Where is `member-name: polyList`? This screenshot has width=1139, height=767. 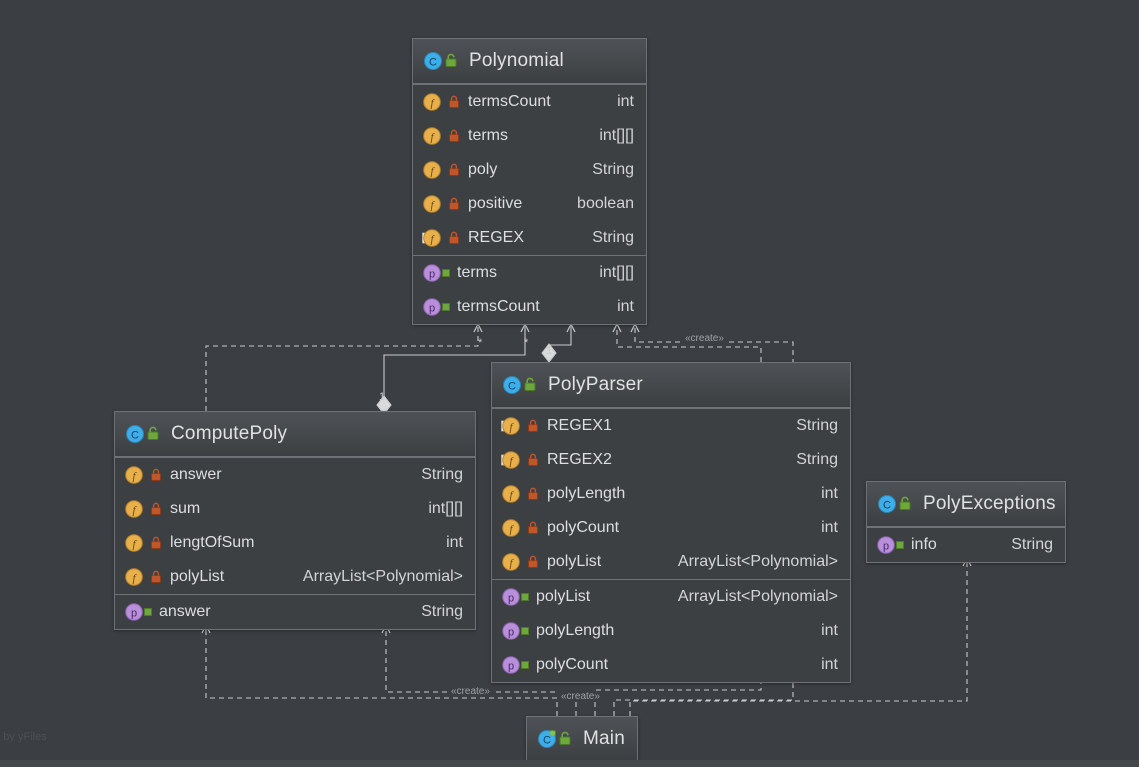 member-name: polyList is located at coordinates (197, 576).